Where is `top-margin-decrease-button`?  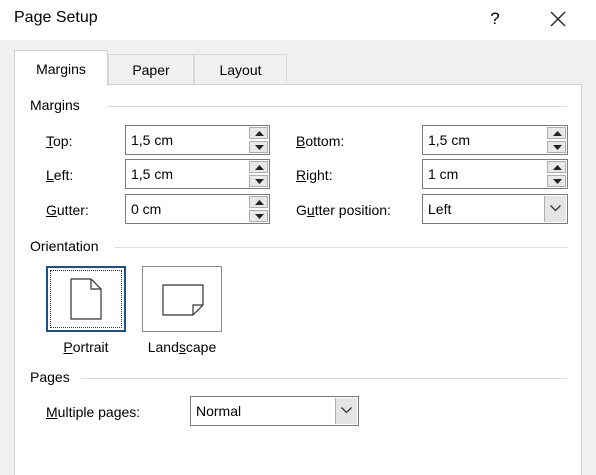
top-margin-decrease-button is located at coordinates (258, 147).